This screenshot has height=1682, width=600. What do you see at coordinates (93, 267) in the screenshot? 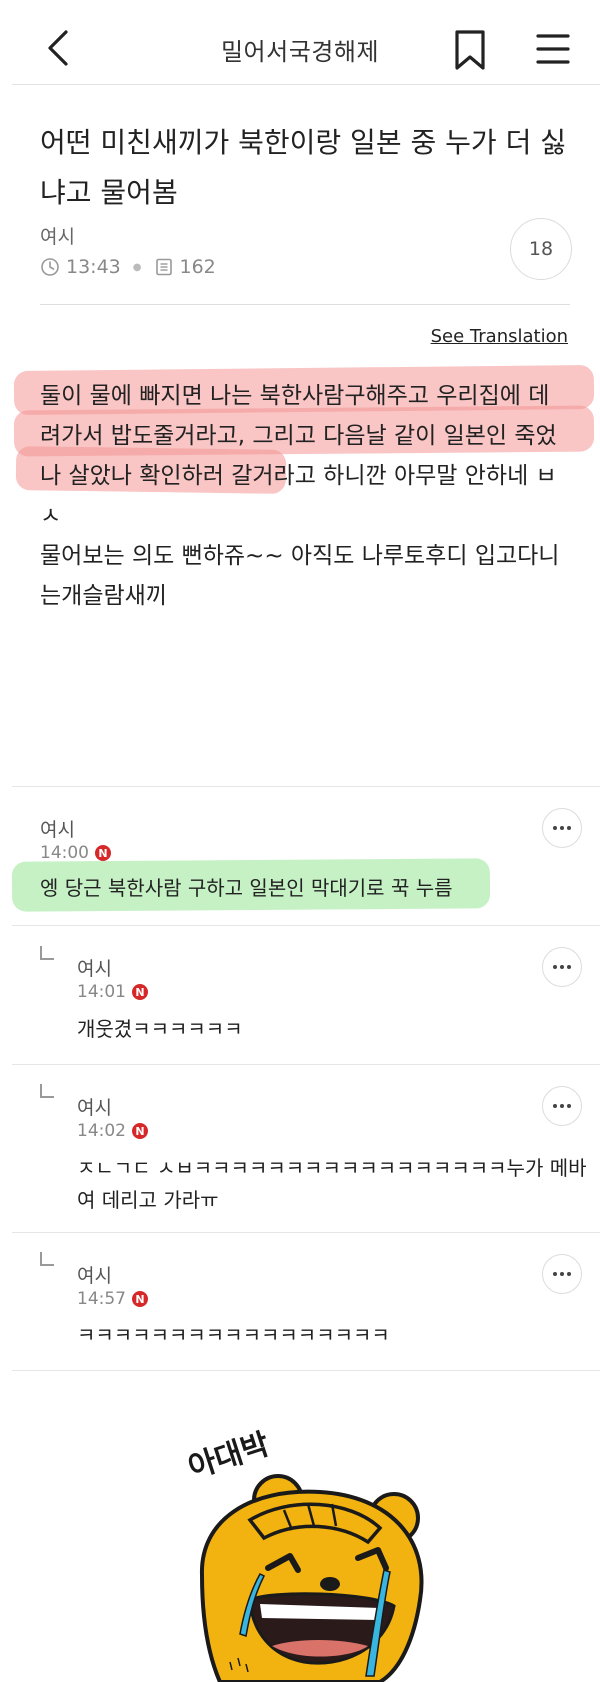
I see `post-time: 13:43` at bounding box center [93, 267].